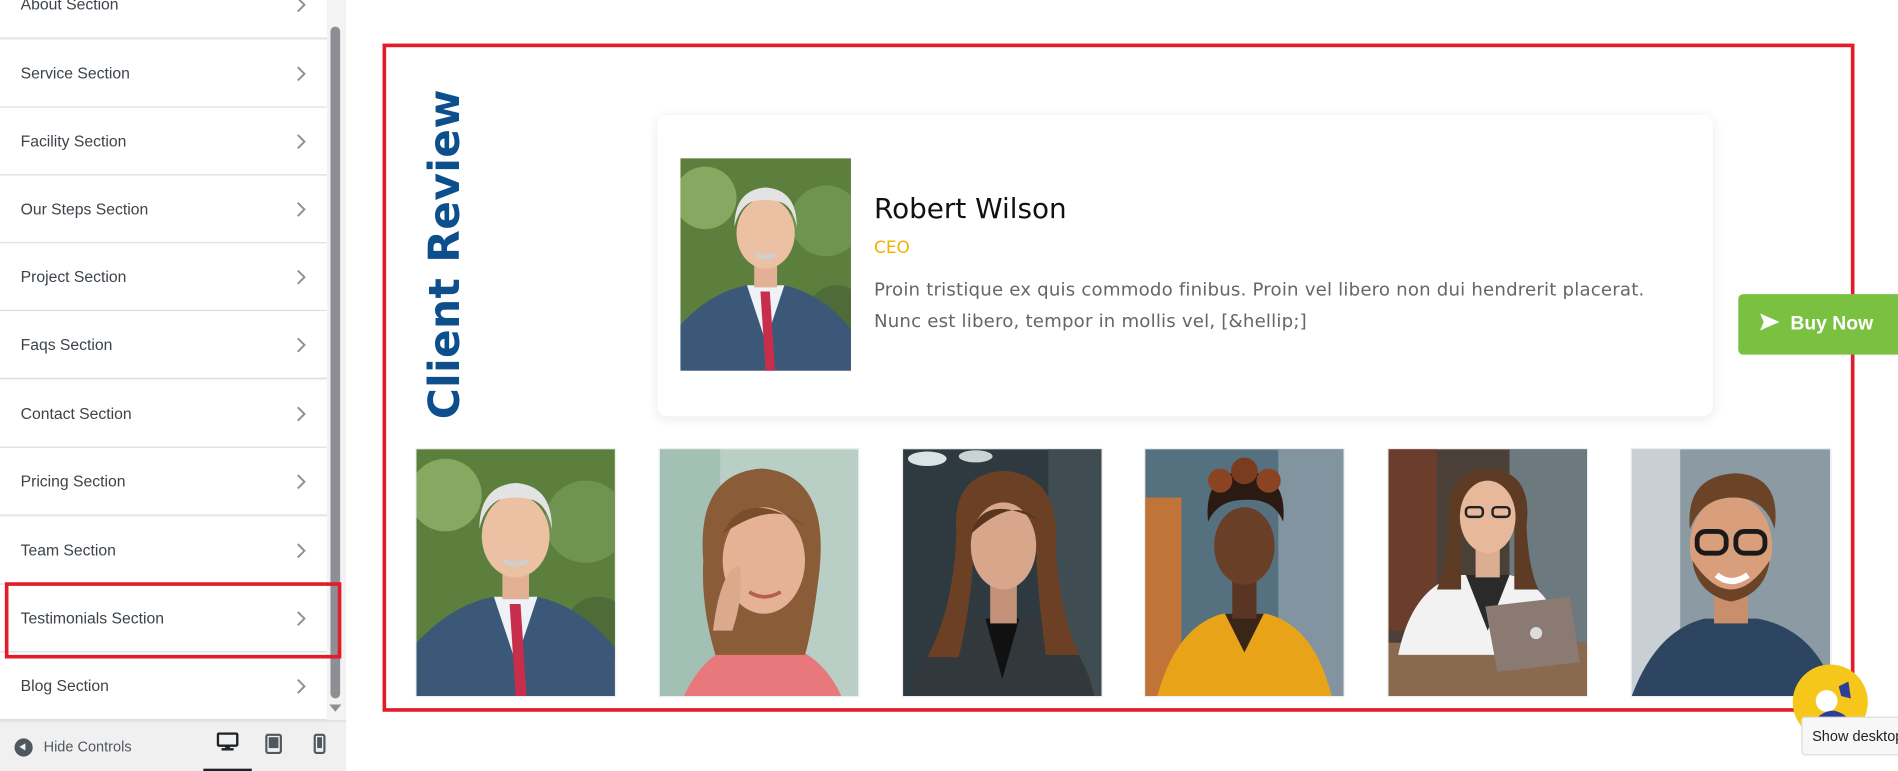 The height and width of the screenshot is (771, 1898). Describe the element at coordinates (64, 685) in the screenshot. I see `section-item-label: Blog Section` at that location.